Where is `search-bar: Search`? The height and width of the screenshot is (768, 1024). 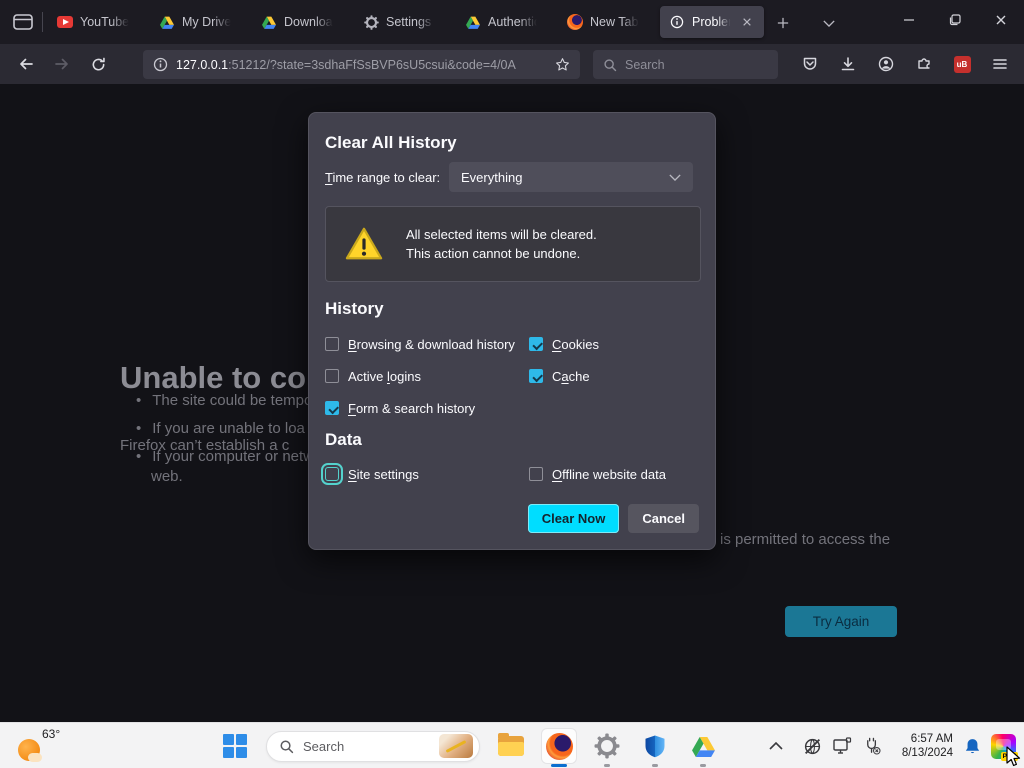 search-bar: Search is located at coordinates (685, 64).